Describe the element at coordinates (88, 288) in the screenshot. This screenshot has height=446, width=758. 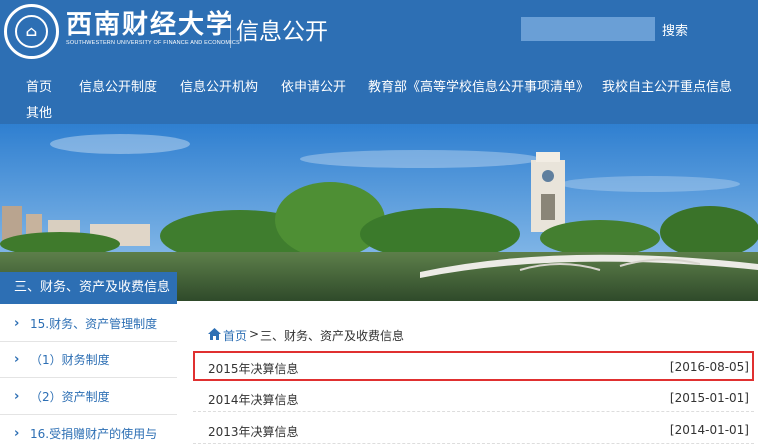
I see `sidebar-header: 三、财务、资产及收费信息` at that location.